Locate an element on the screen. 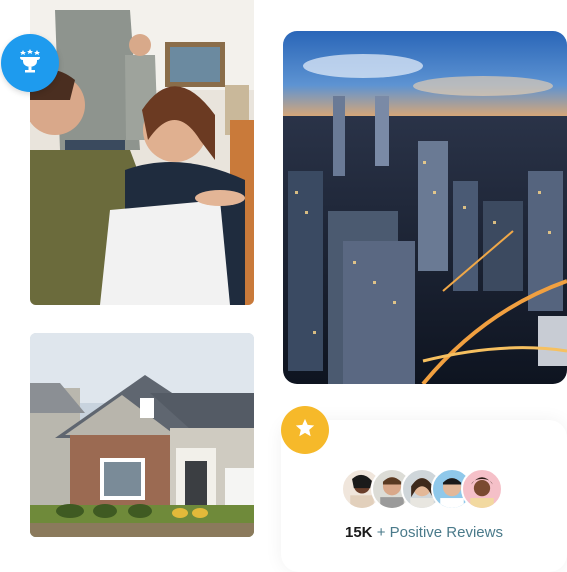  reviews-summary: 15K + Positive Reviews is located at coordinates (424, 532).